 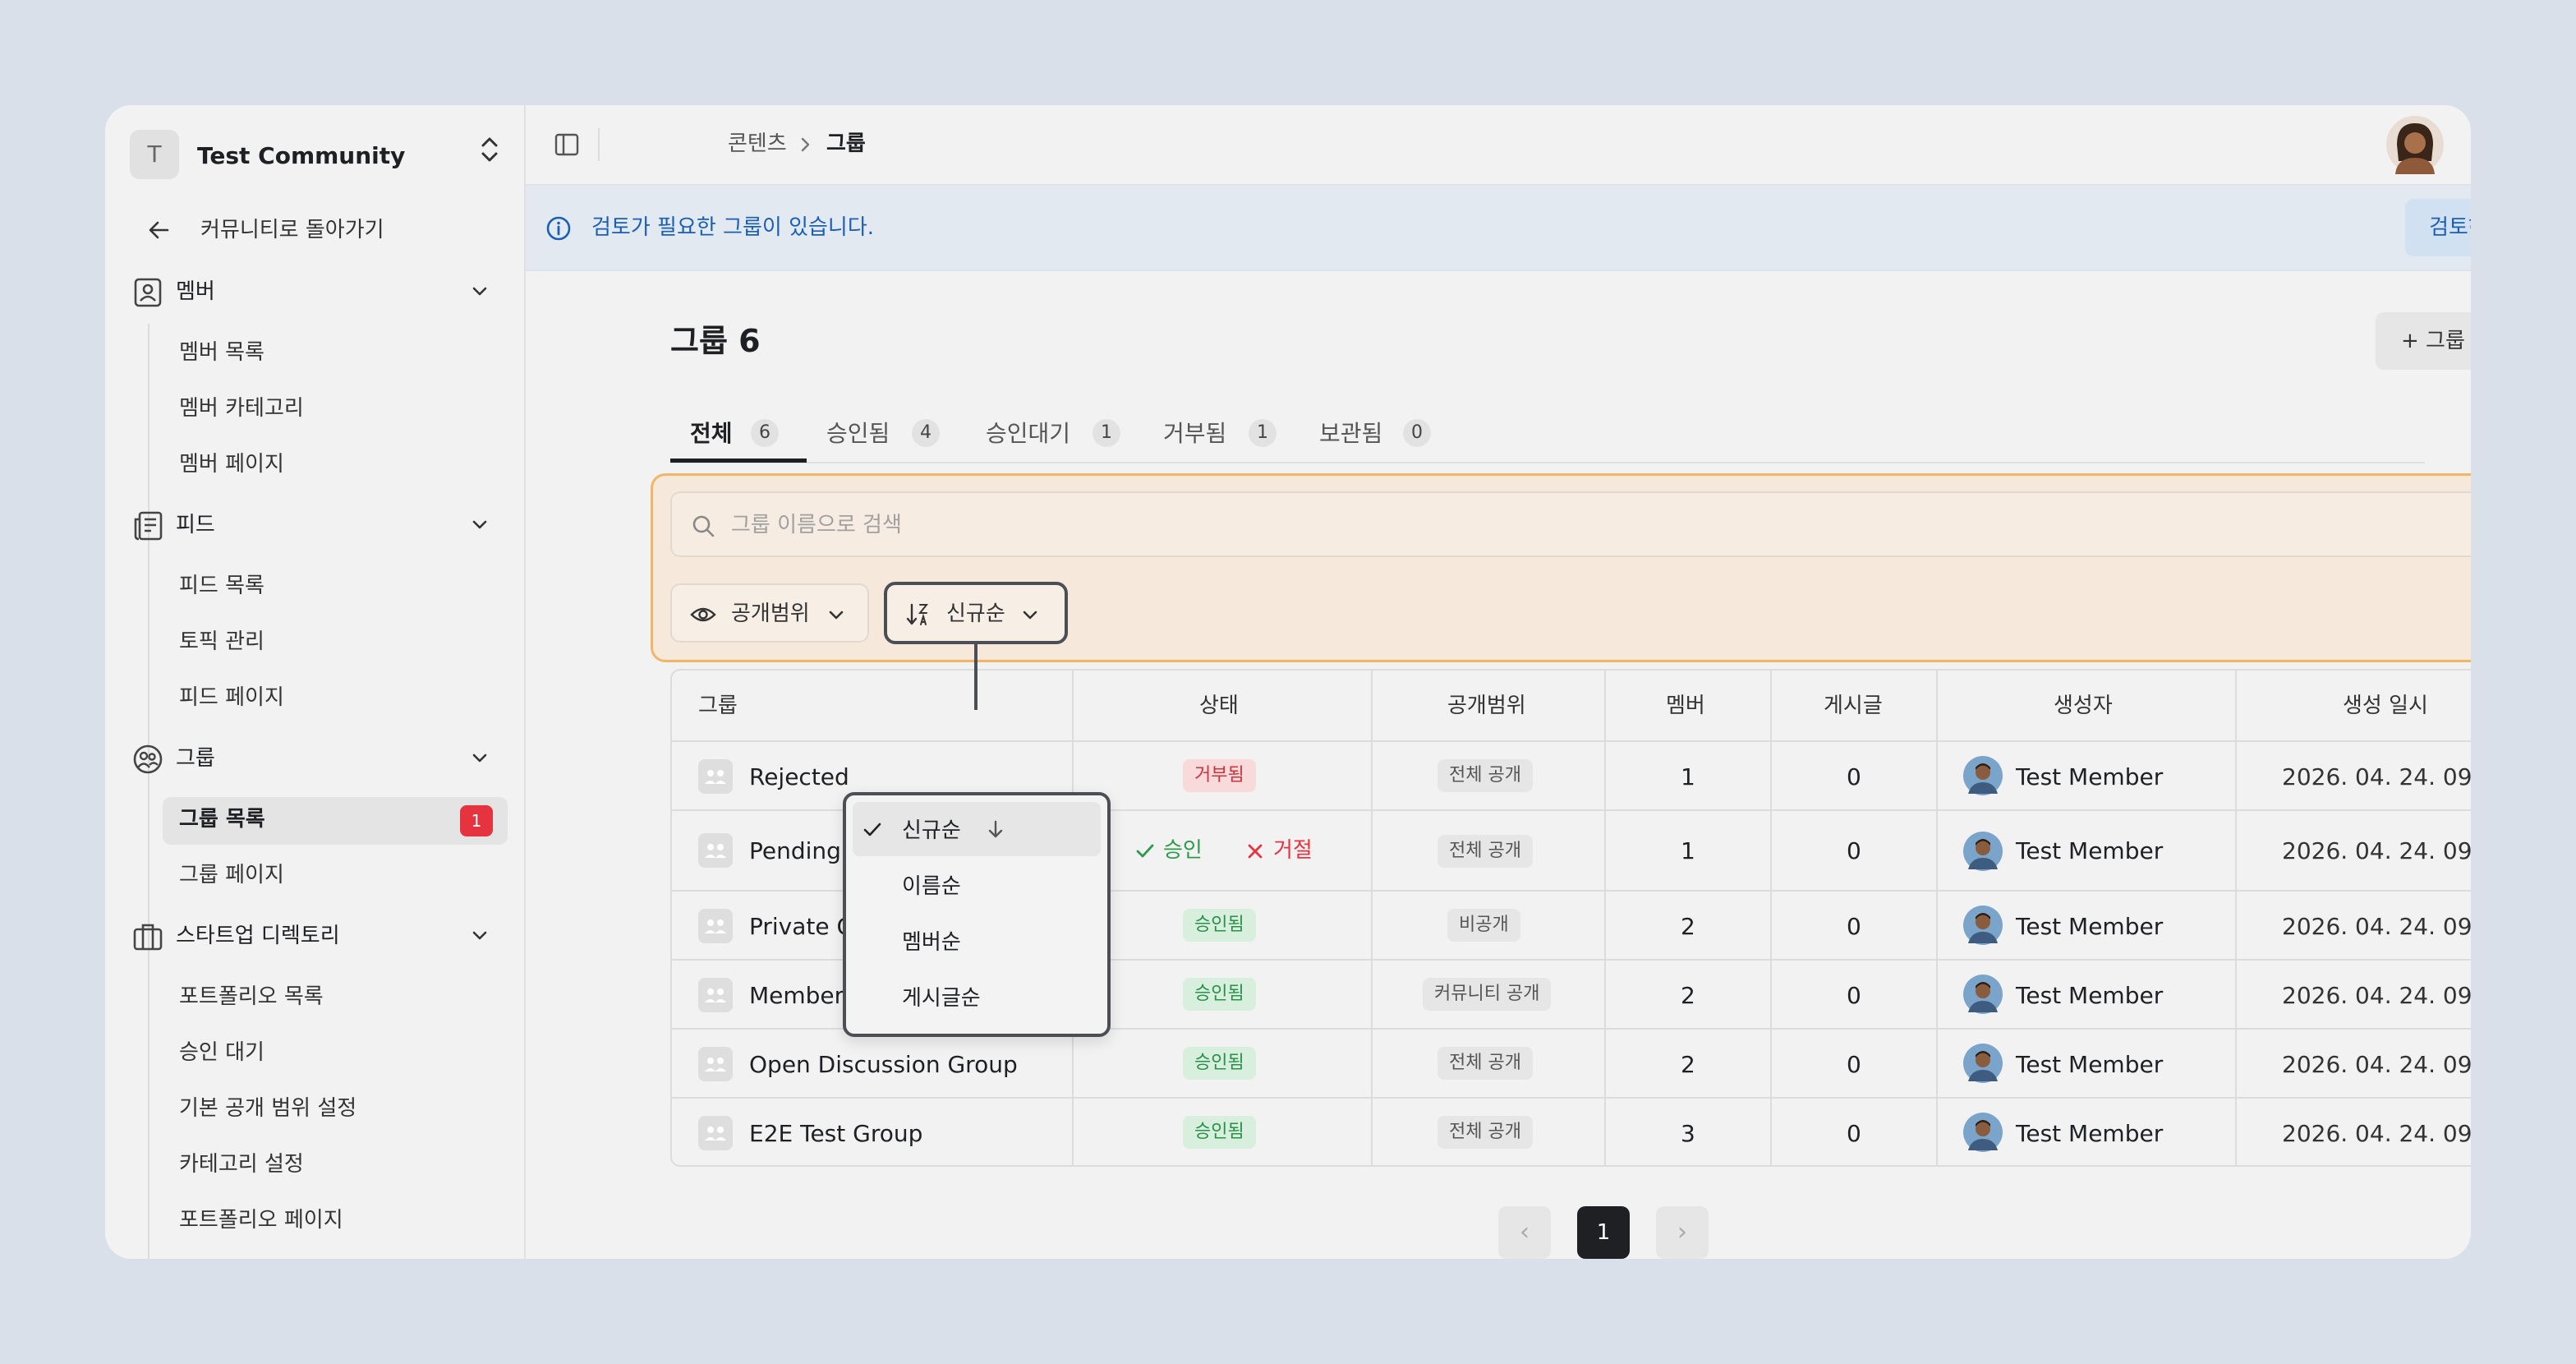 I want to click on tabs-bottom-line, so click(x=1547, y=463).